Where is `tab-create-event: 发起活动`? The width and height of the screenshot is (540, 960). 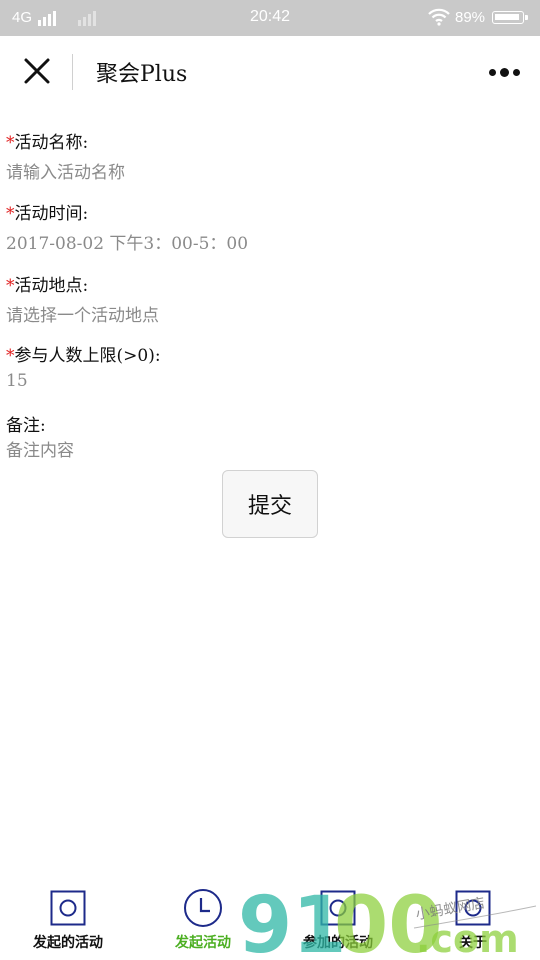
tab-create-event: 发起活动 is located at coordinates (203, 920).